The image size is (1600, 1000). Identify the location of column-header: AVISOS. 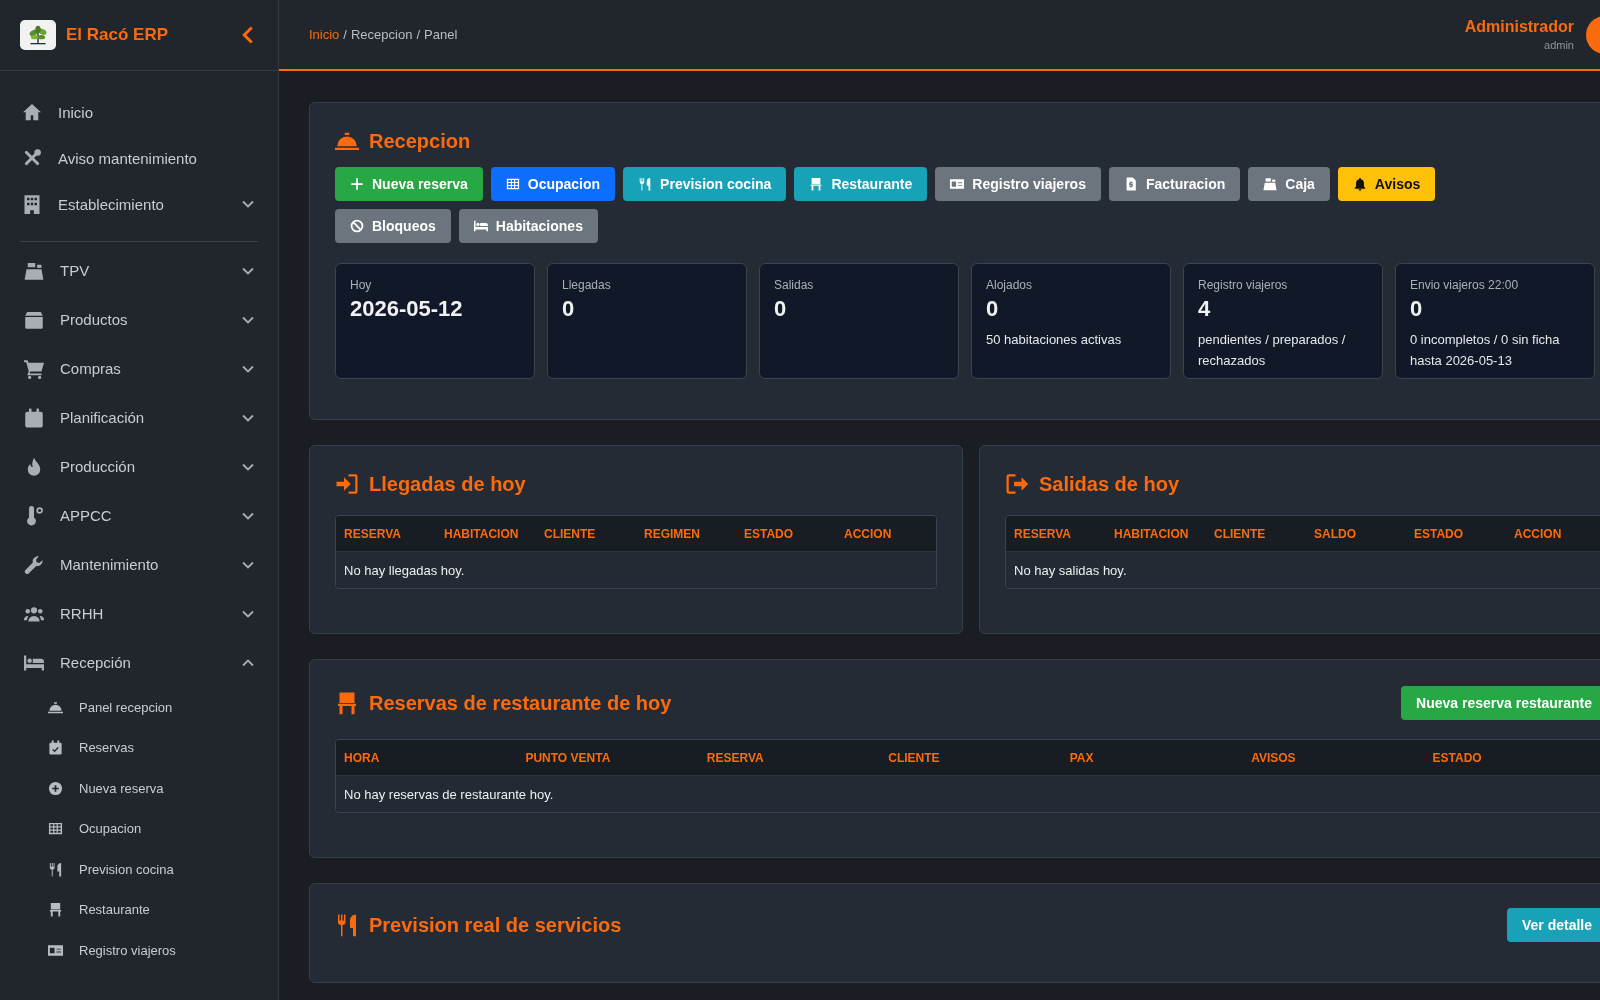
(1273, 757).